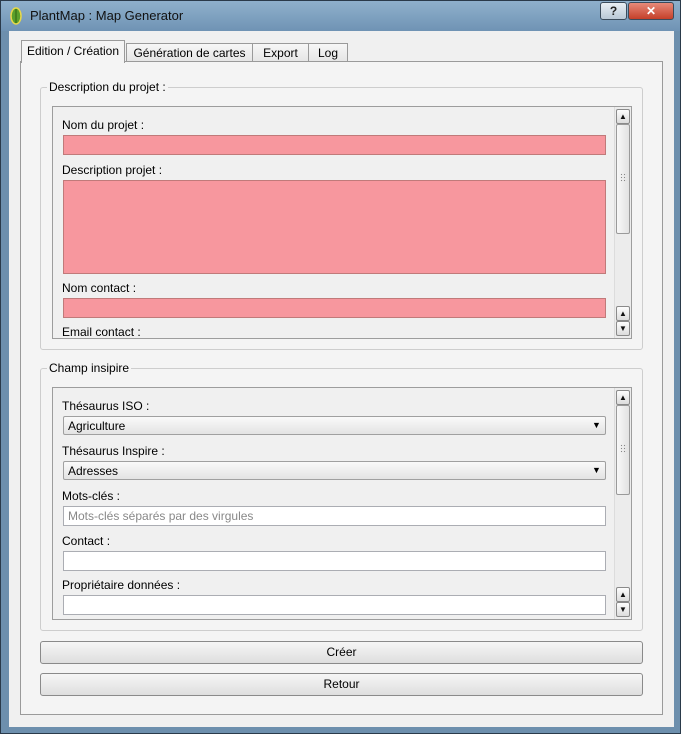  I want to click on tab-log: Log, so click(328, 53).